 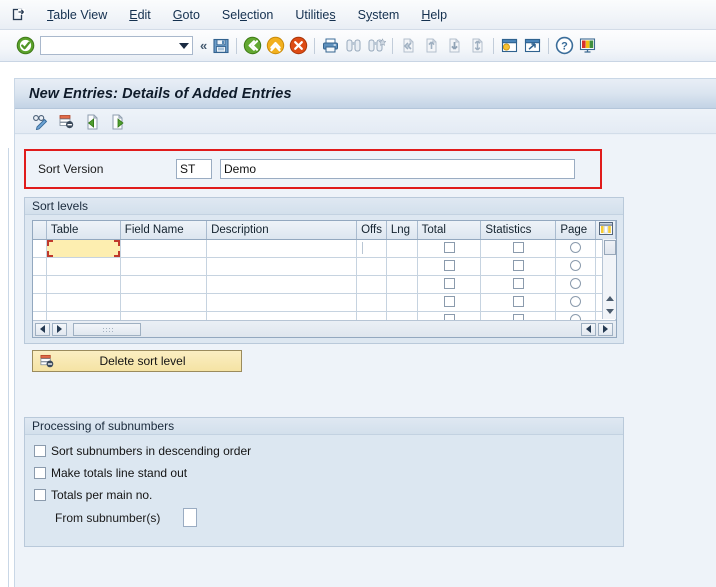 What do you see at coordinates (605, 329) in the screenshot?
I see `row-scroll-right-button` at bounding box center [605, 329].